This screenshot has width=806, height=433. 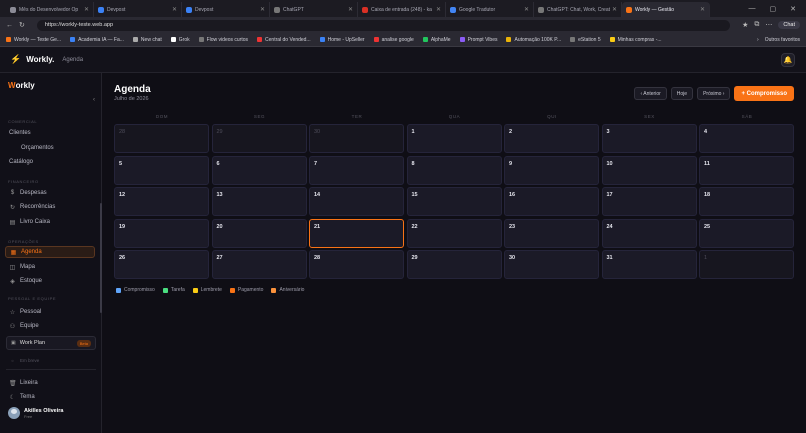 I want to click on browser-tab: Mês do Desenvolvedor Op ✕, so click(x=50, y=9).